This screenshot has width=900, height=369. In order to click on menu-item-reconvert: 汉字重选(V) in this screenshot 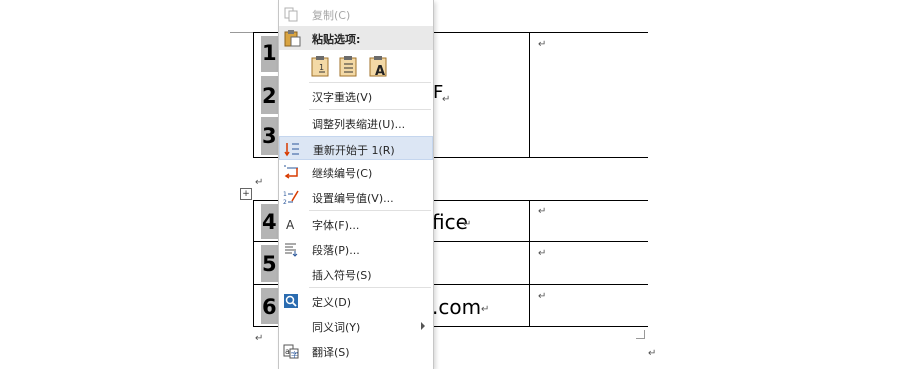, I will do `click(356, 96)`.